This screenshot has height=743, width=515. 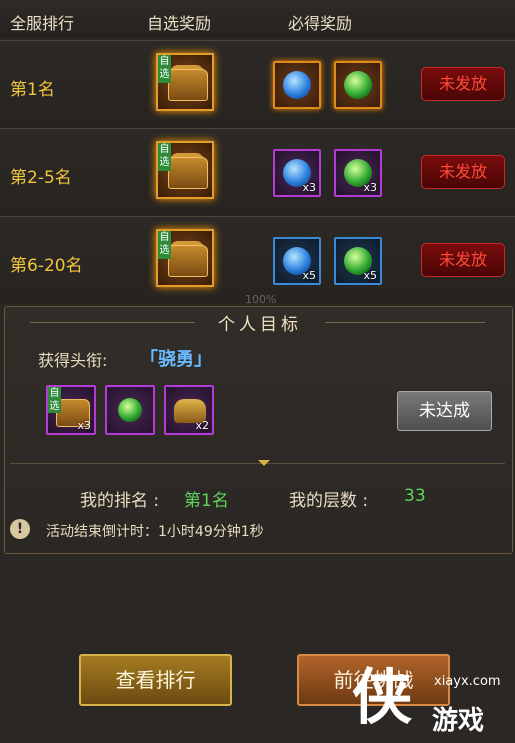 I want to click on blue-orb-icon, so click(x=297, y=85).